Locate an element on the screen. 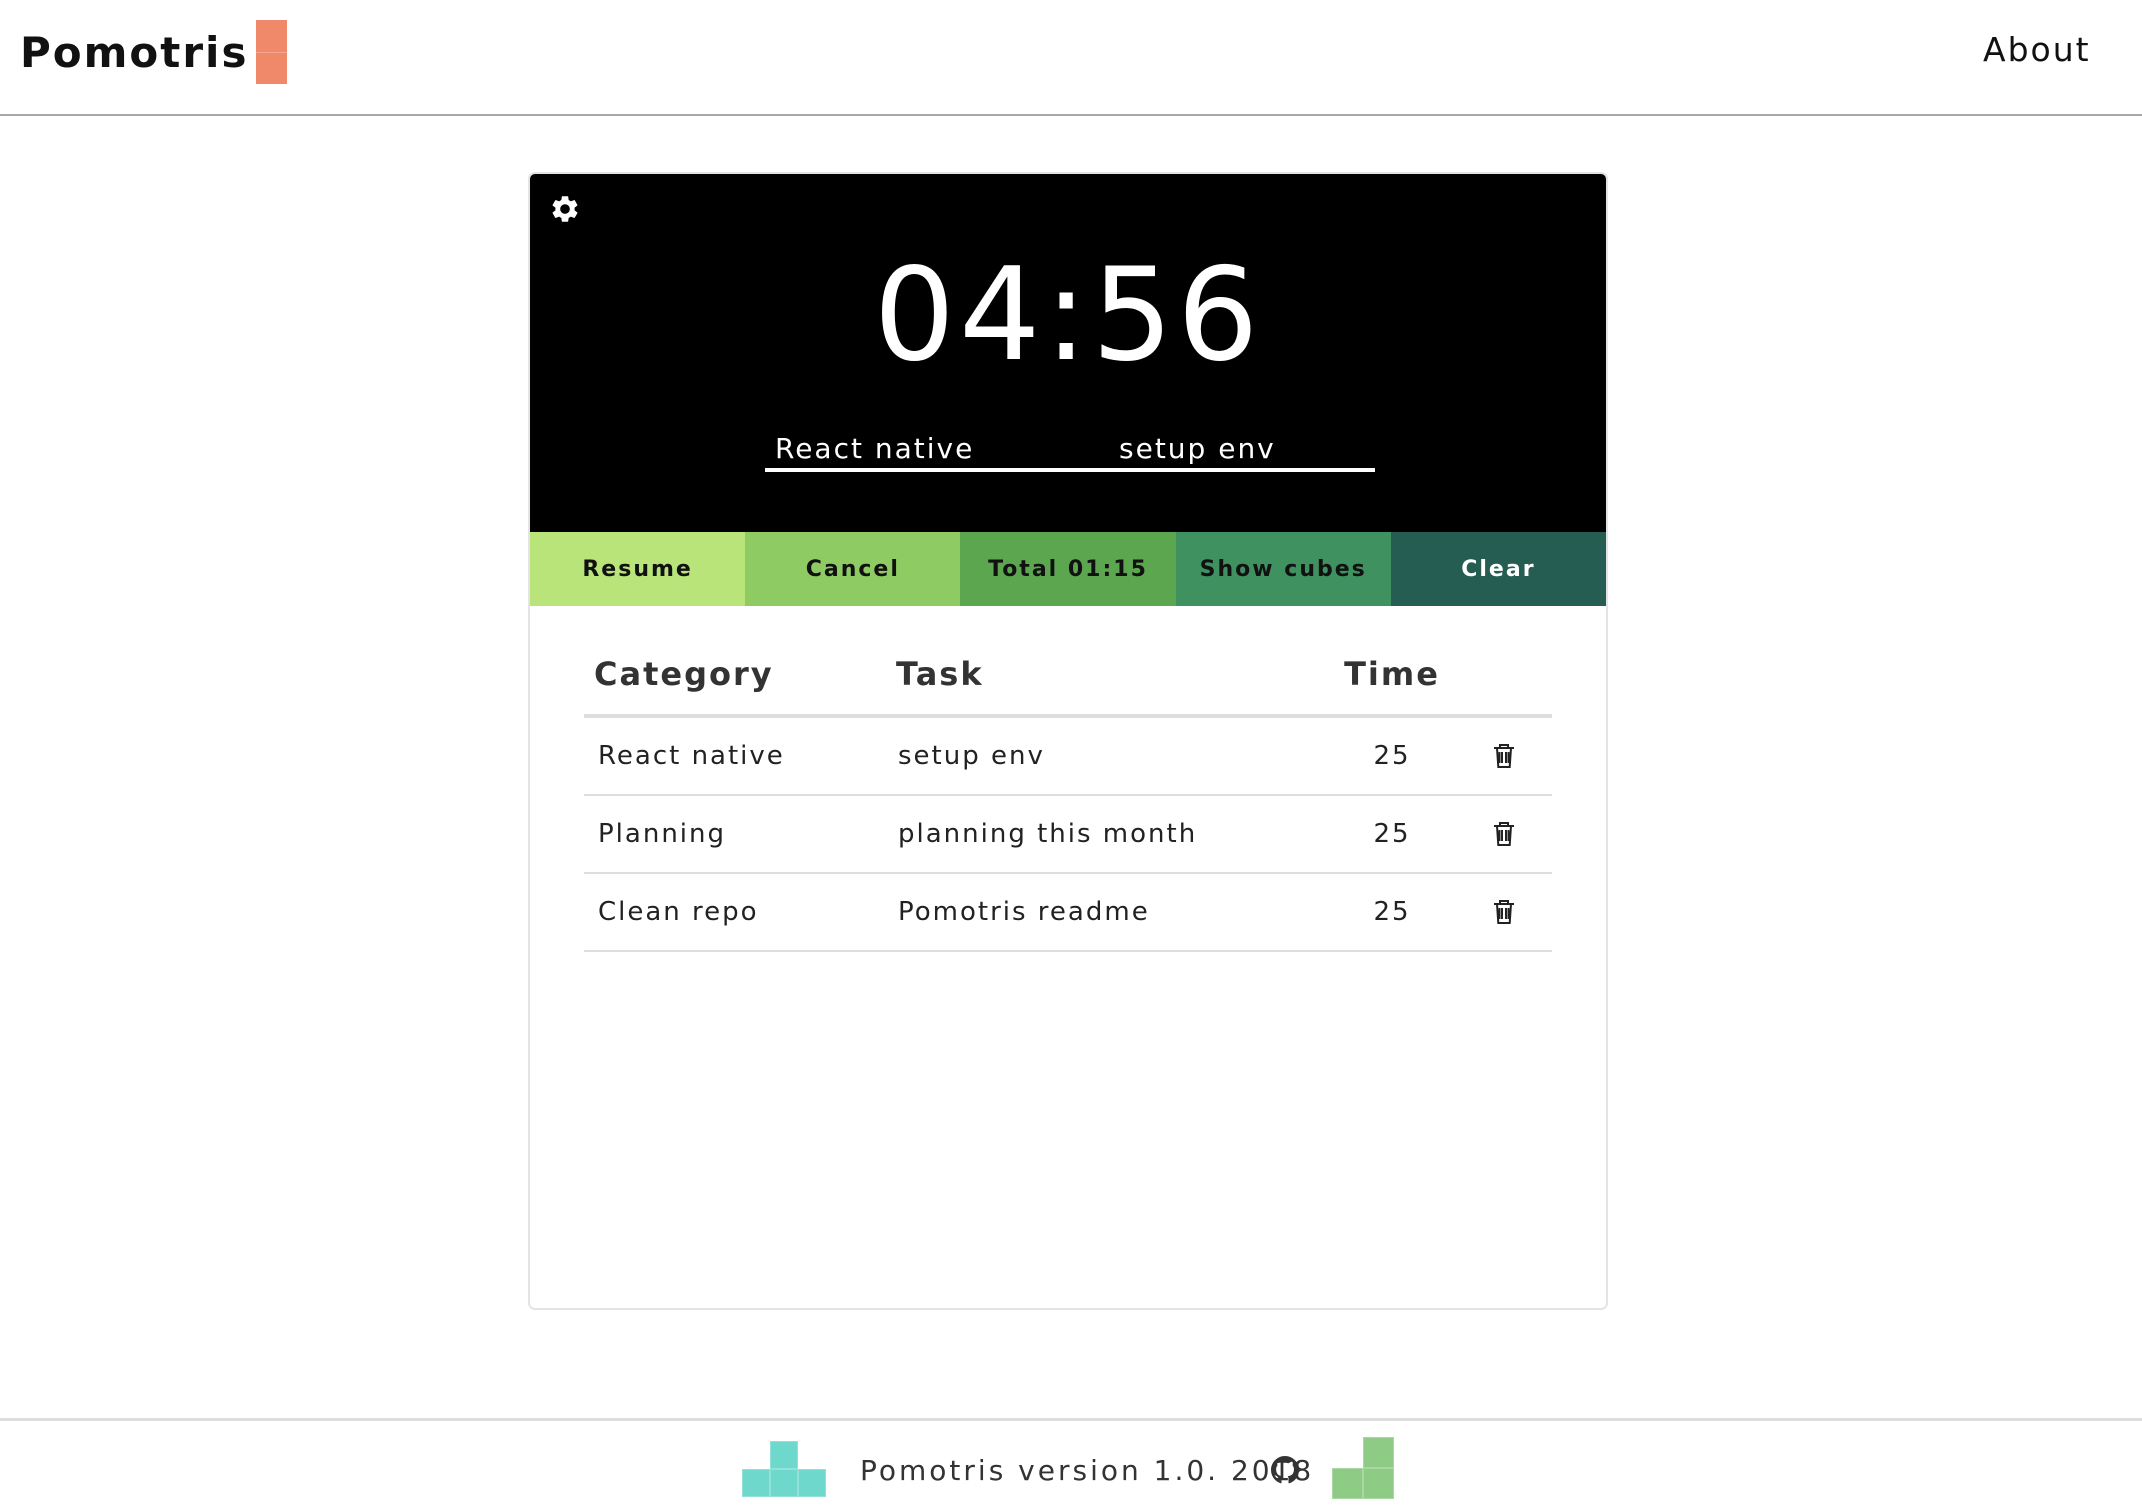 This screenshot has height=1508, width=2142. right-tetromino-icon is located at coordinates (1363, 1468).